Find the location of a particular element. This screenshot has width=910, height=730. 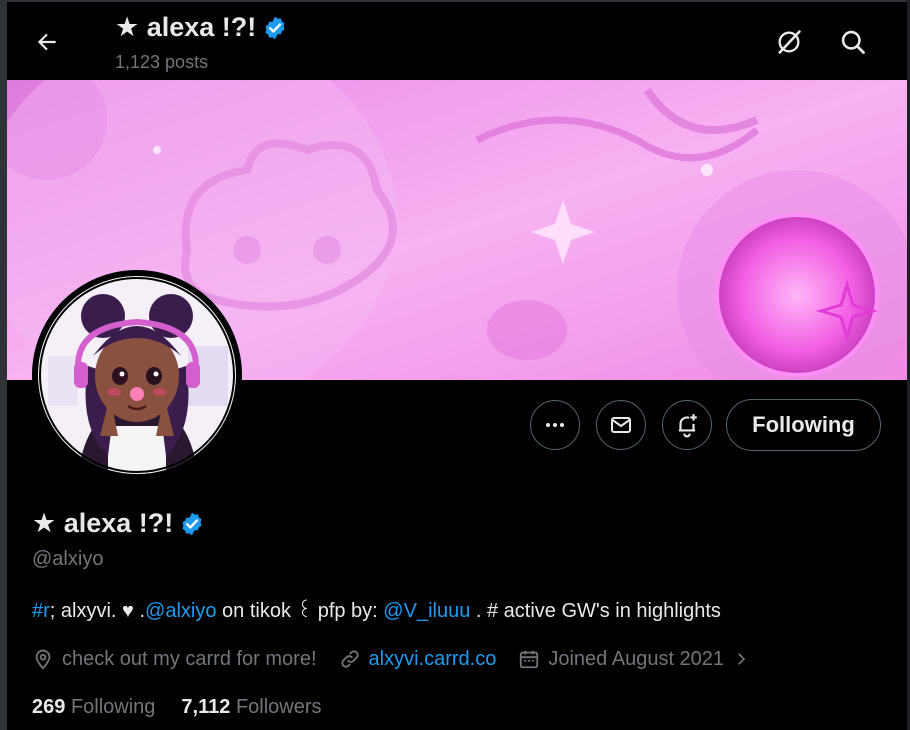

following-count-link: 269 Following is located at coordinates (93, 707).